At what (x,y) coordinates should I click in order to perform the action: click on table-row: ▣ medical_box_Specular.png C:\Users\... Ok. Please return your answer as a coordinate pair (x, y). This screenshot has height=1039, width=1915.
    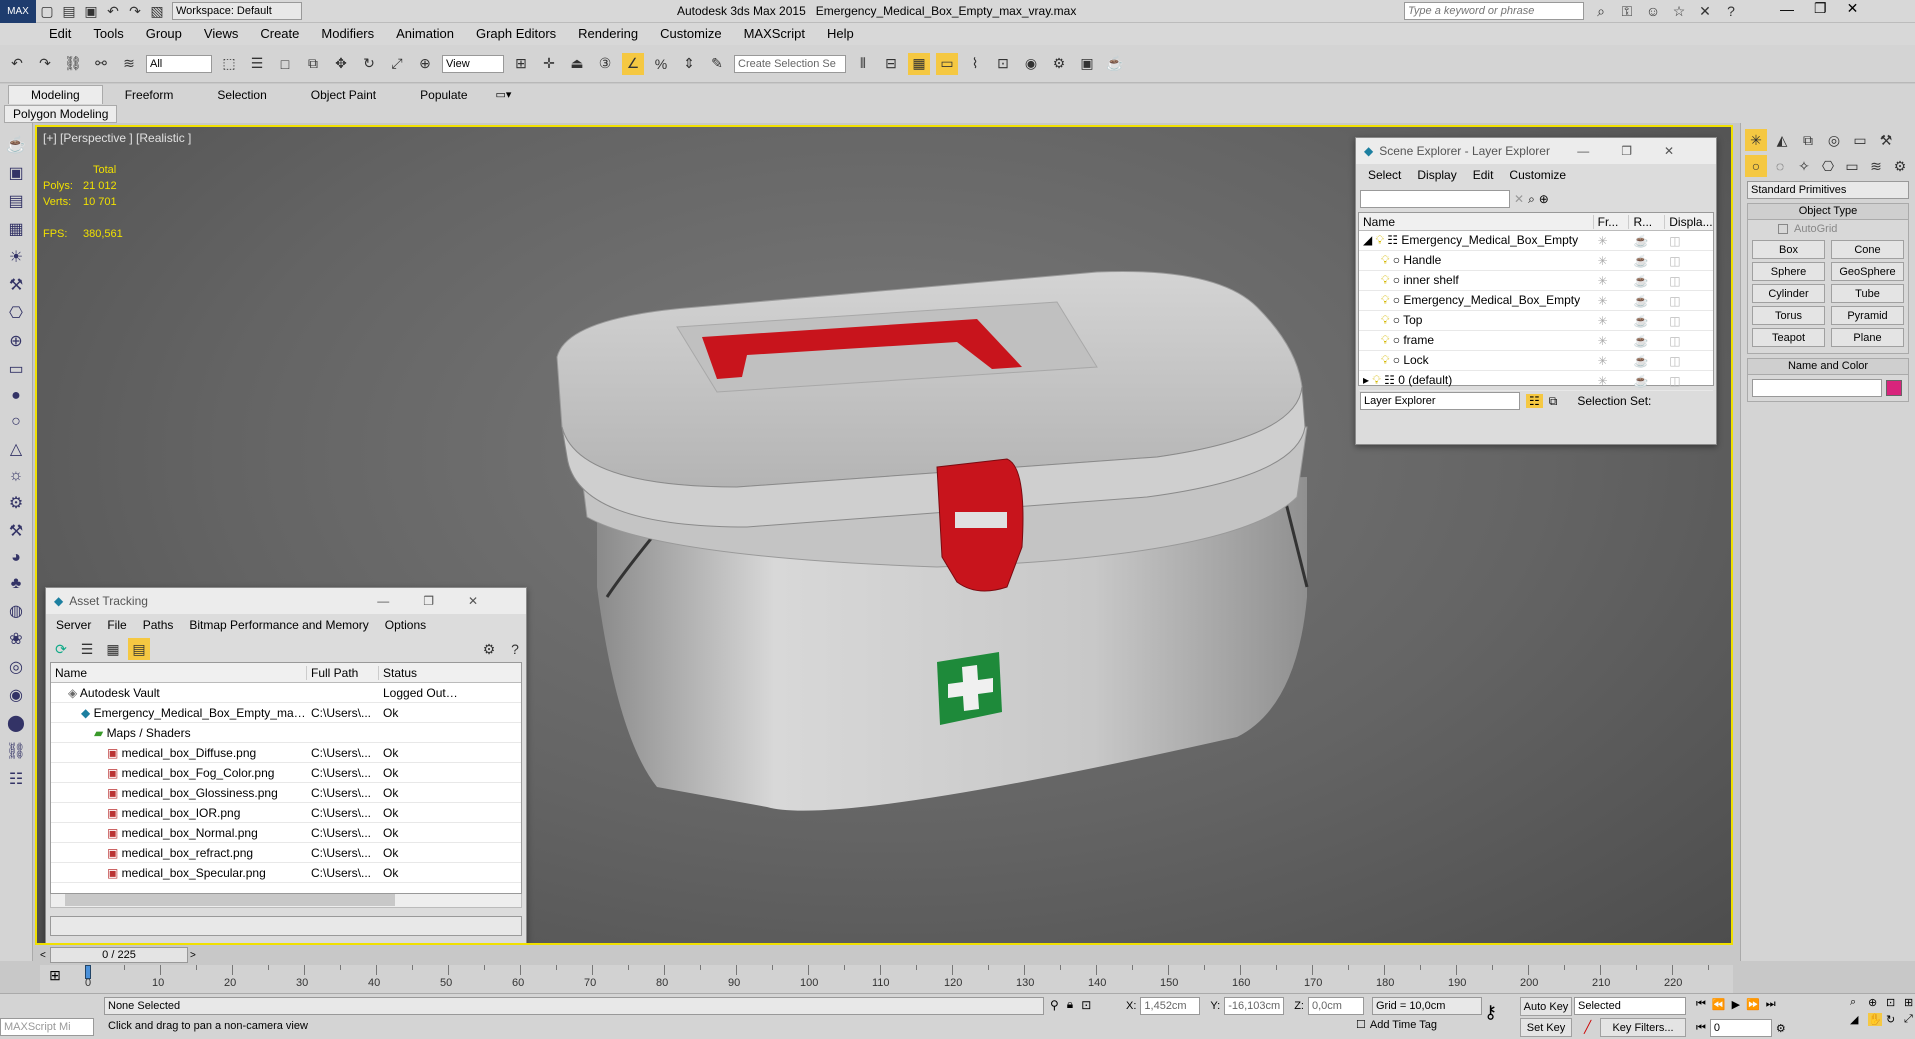
    Looking at the image, I should click on (286, 873).